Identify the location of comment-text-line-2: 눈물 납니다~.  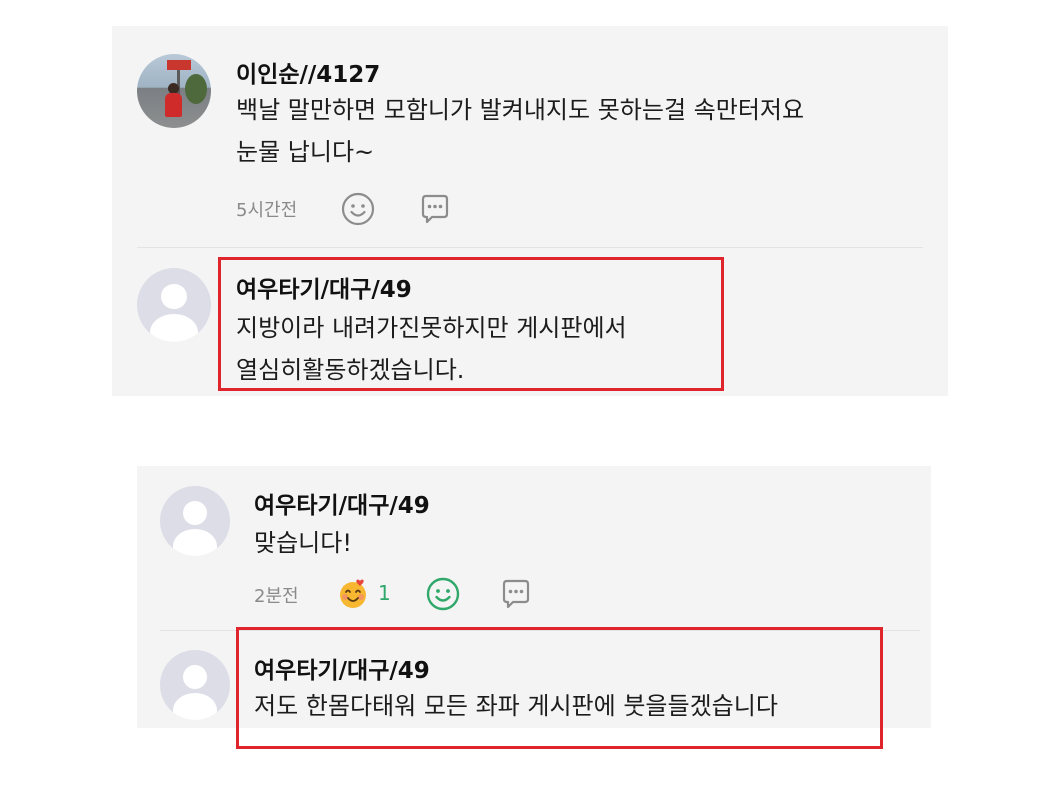
(305, 152).